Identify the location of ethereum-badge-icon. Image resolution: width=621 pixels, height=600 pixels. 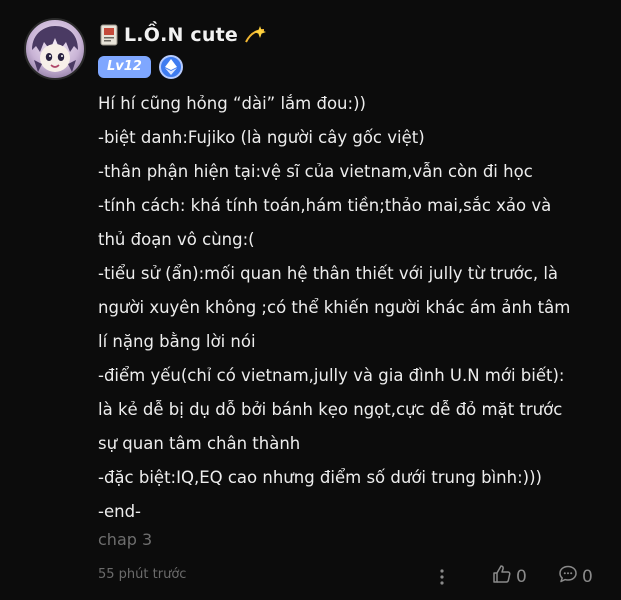
(170, 67).